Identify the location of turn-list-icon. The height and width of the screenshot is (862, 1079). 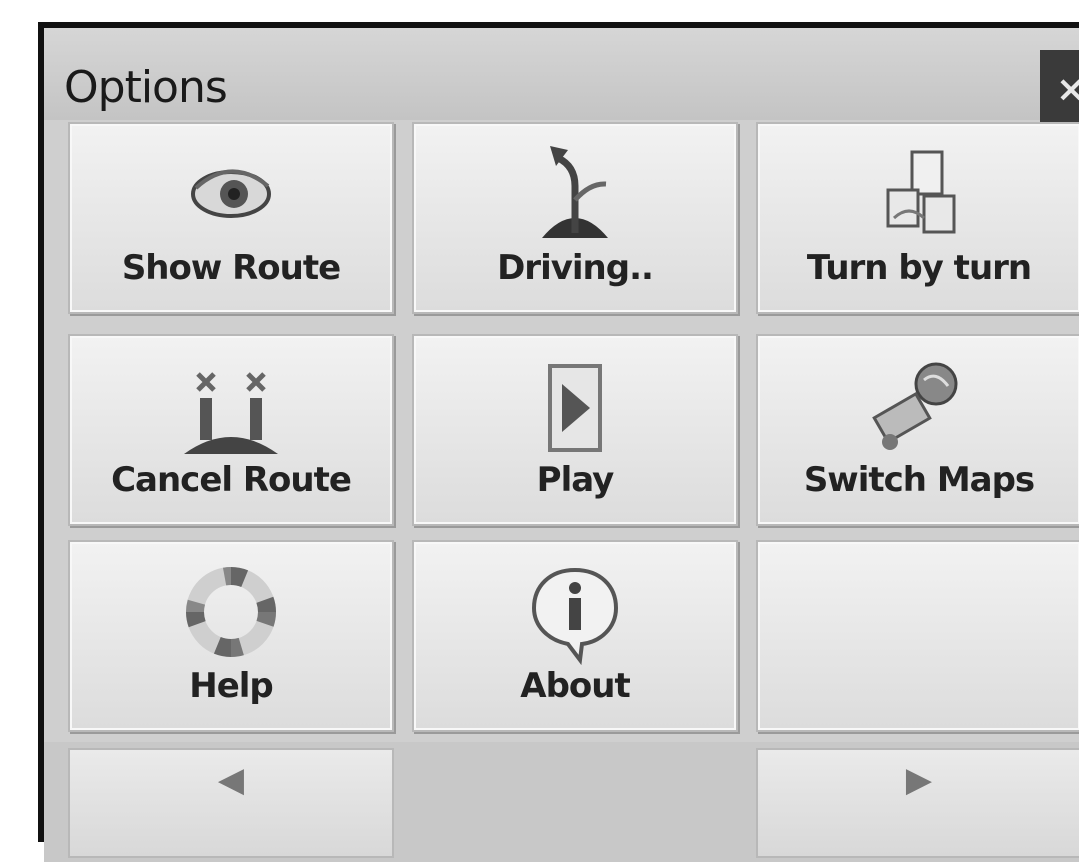
(921, 192).